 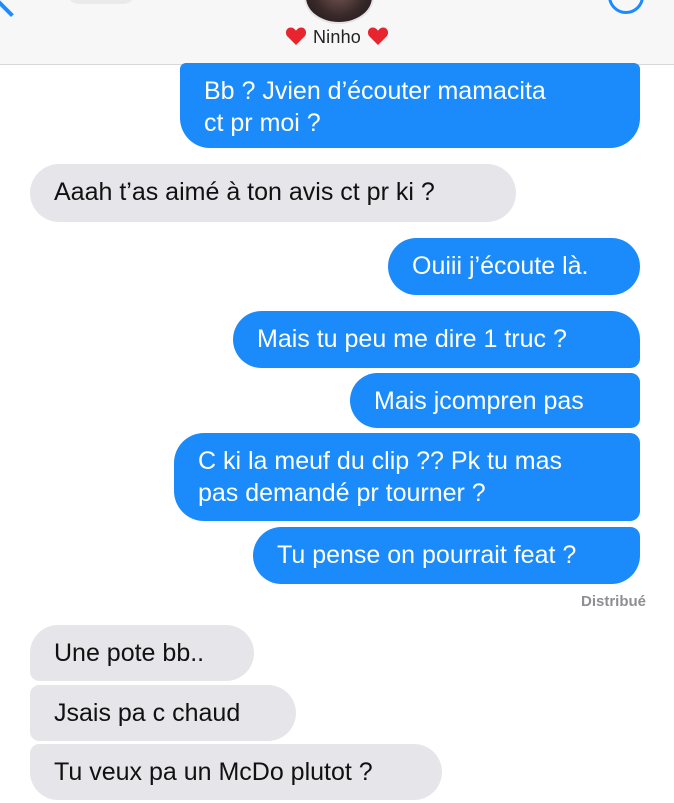 What do you see at coordinates (18, 9) in the screenshot?
I see `back-chevron-icon` at bounding box center [18, 9].